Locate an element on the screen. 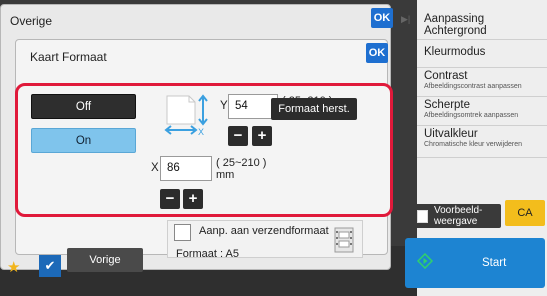 The image size is (547, 296). on-toggle-button: On is located at coordinates (83, 140).